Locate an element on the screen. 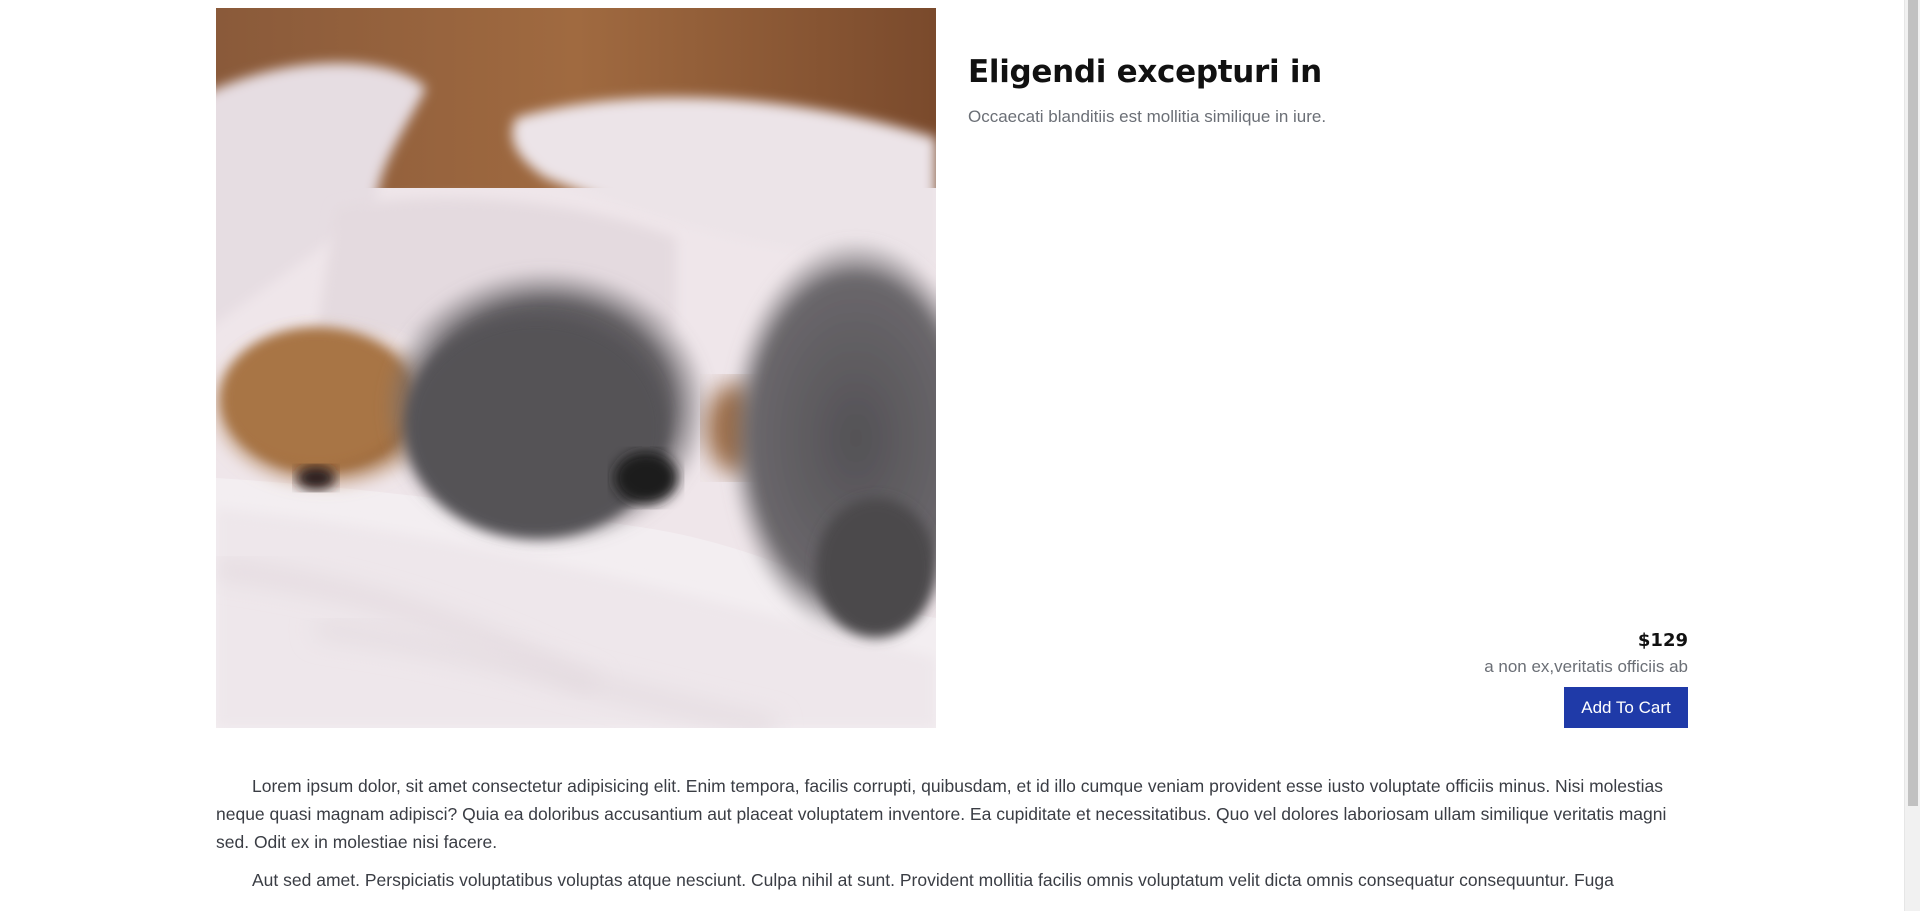  vertical-scrollbar is located at coordinates (1912, 455).